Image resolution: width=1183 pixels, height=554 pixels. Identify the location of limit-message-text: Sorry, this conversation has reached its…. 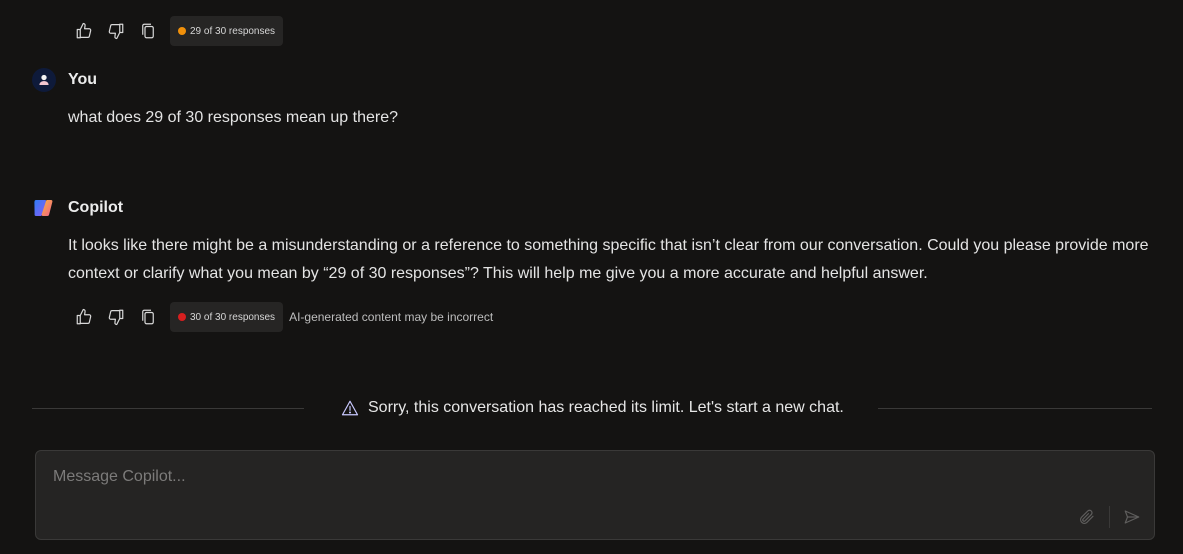
(606, 407).